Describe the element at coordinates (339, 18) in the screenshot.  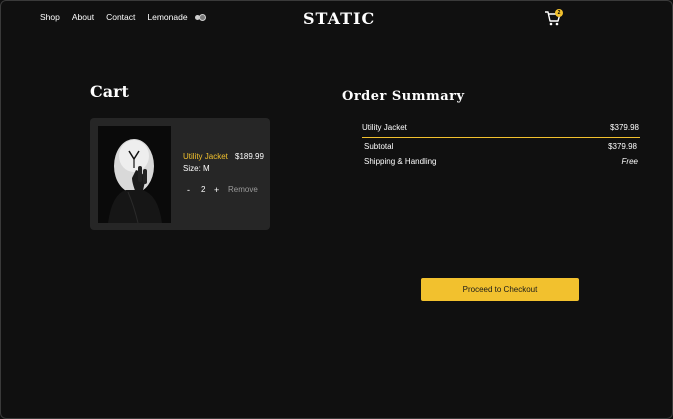
I see `site-logo: STATIC` at that location.